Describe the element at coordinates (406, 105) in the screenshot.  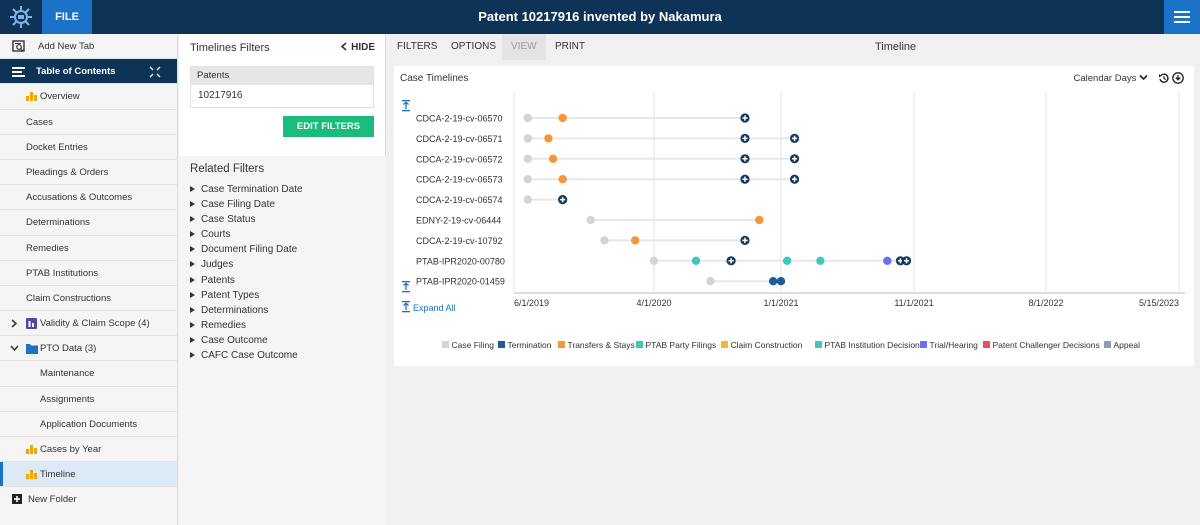
I see `collapse-top-icon` at that location.